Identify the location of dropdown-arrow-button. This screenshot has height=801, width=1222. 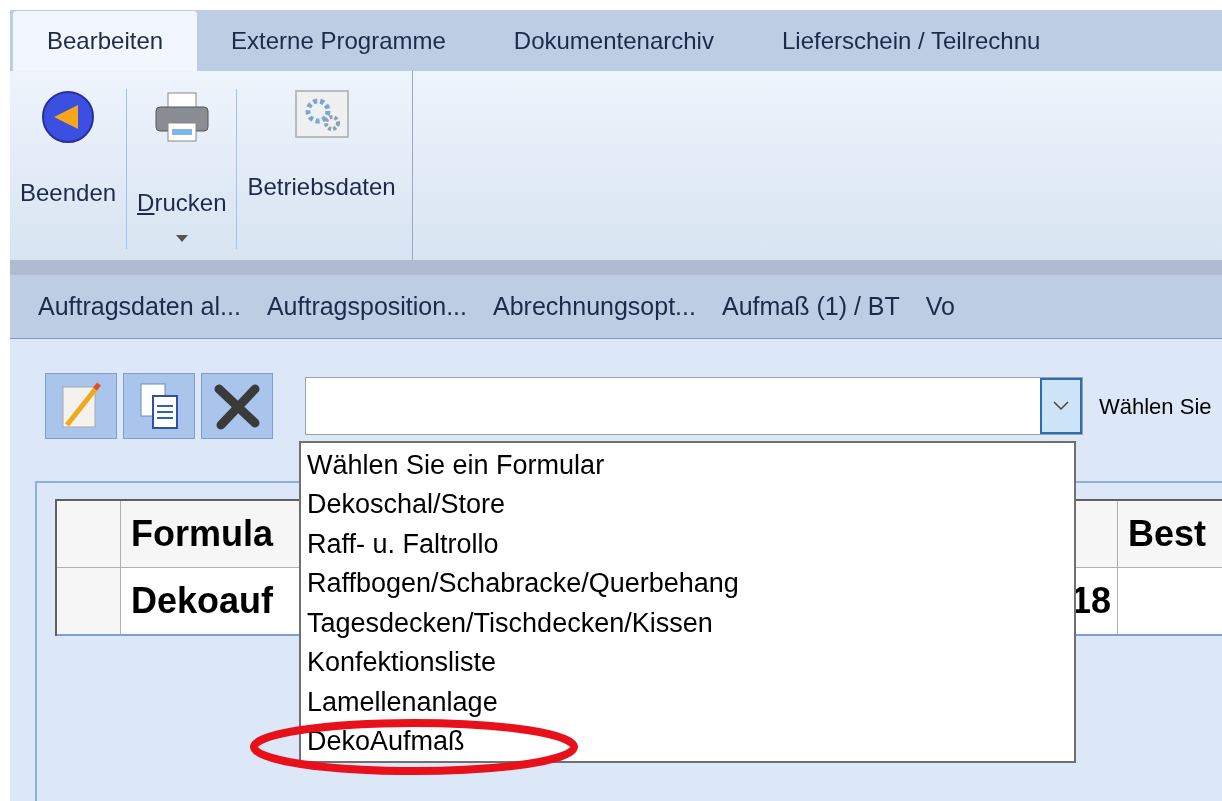
(1061, 406).